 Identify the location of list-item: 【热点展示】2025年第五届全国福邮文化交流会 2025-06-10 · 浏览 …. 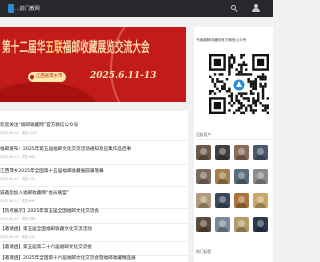
(94, 215).